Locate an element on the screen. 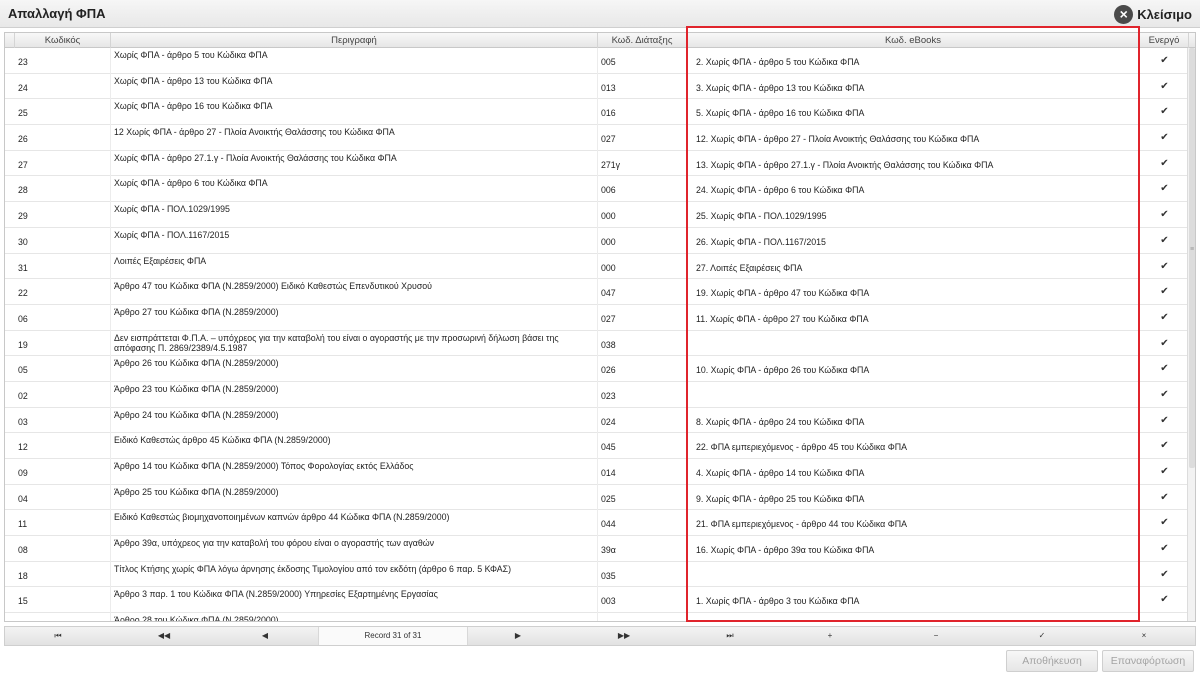 This screenshot has height=675, width=1200. add-record-icon: + is located at coordinates (830, 636).